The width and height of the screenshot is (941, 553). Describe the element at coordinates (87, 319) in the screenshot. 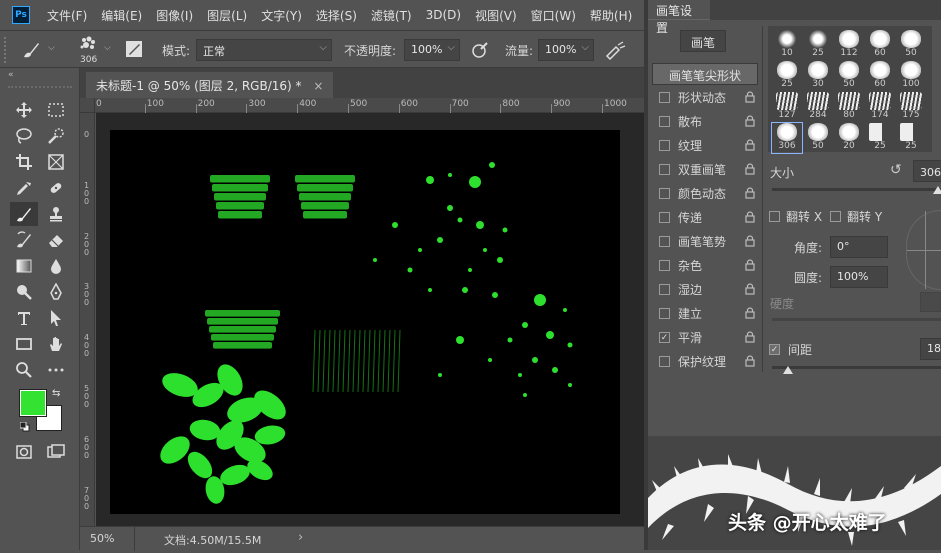

I see `ruler-vertical: 0 1 0 0 2 0 0 3 0 0 4 0 0 5 0 0 6 0 0 7 0 0` at that location.